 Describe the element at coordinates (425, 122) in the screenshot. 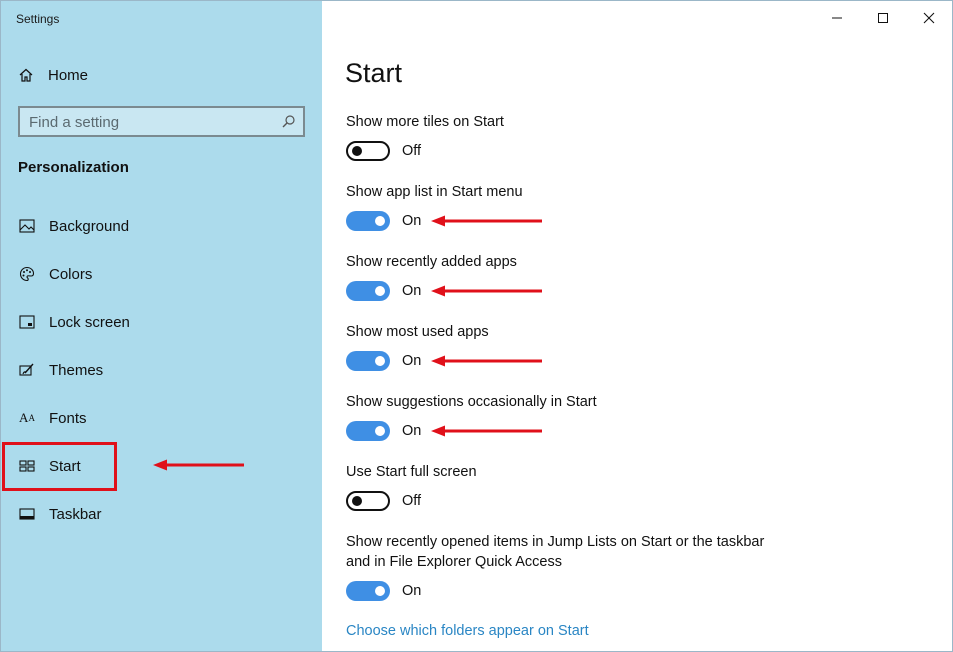

I see `setting-label: Show more tiles on Start` at that location.